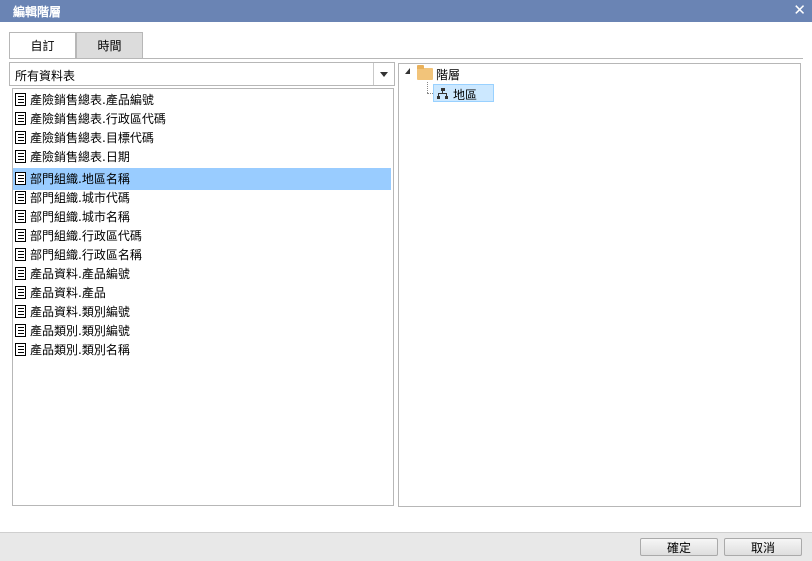  Describe the element at coordinates (202, 74) in the screenshot. I see `table-source-select: 所有資料表` at that location.